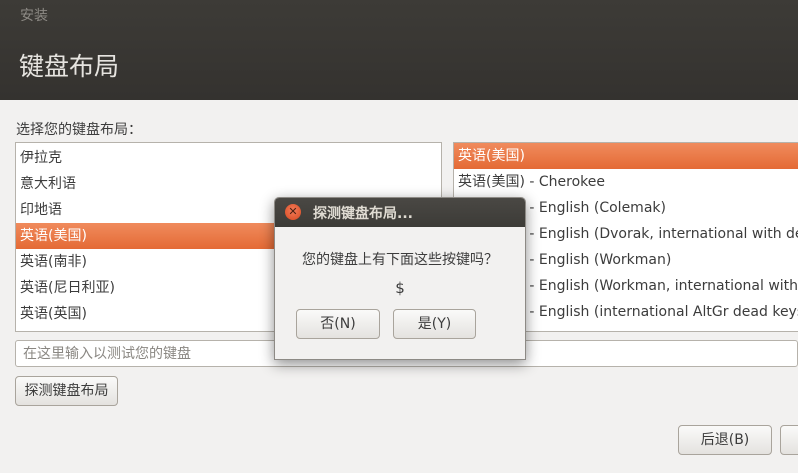 The width and height of the screenshot is (798, 473). What do you see at coordinates (626, 182) in the screenshot?
I see `variant-item: 英语(美国) - Cherokee` at bounding box center [626, 182].